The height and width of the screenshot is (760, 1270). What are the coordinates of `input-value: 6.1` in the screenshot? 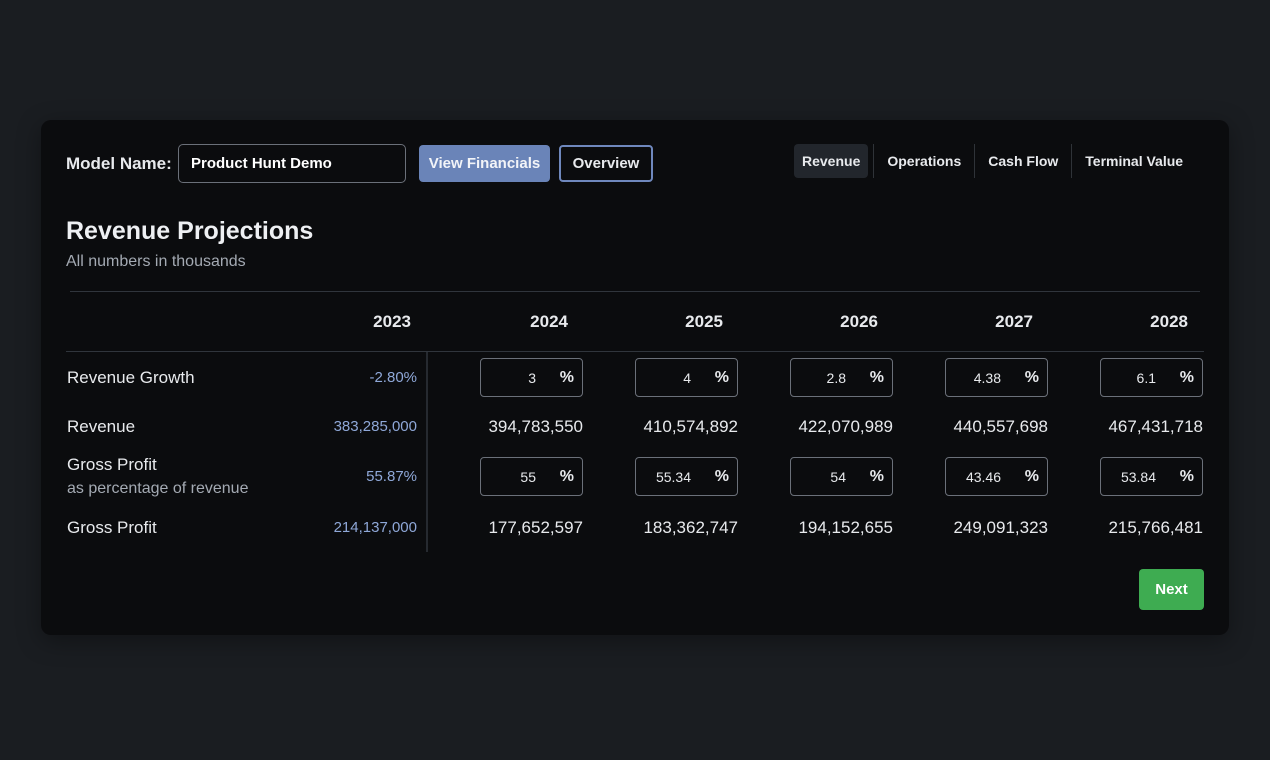 It's located at (1146, 378).